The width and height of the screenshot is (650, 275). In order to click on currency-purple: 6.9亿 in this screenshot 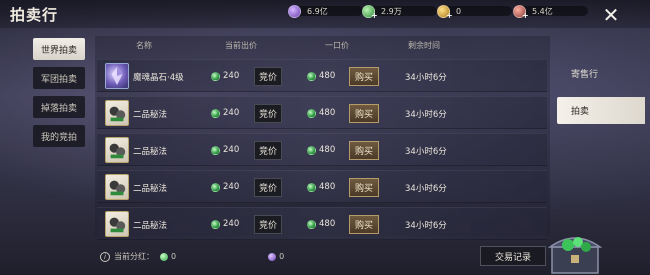, I will do `click(325, 11)`.